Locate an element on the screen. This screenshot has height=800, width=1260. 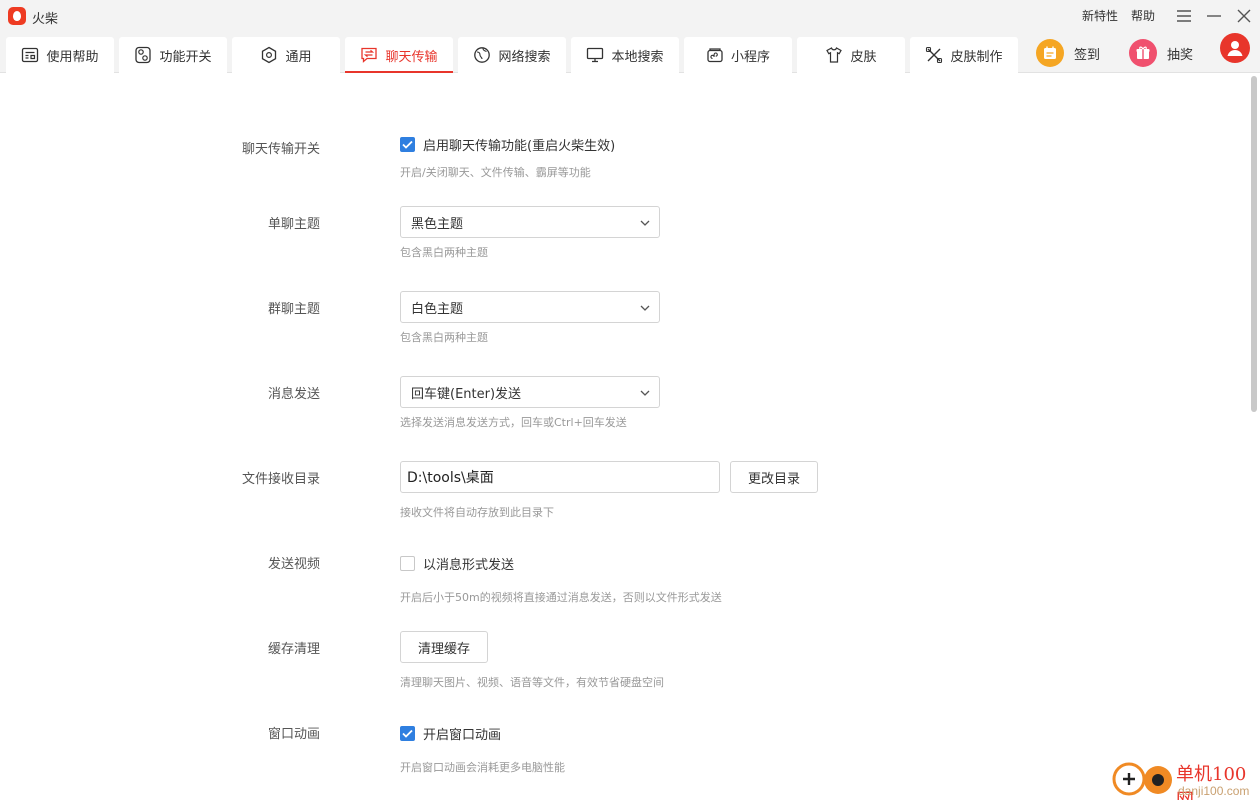
tab-general: 通用 is located at coordinates (286, 55).